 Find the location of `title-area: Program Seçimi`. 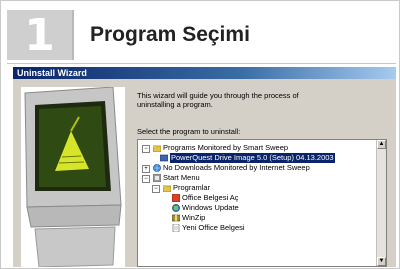

title-area: Program Seçimi is located at coordinates (235, 35).